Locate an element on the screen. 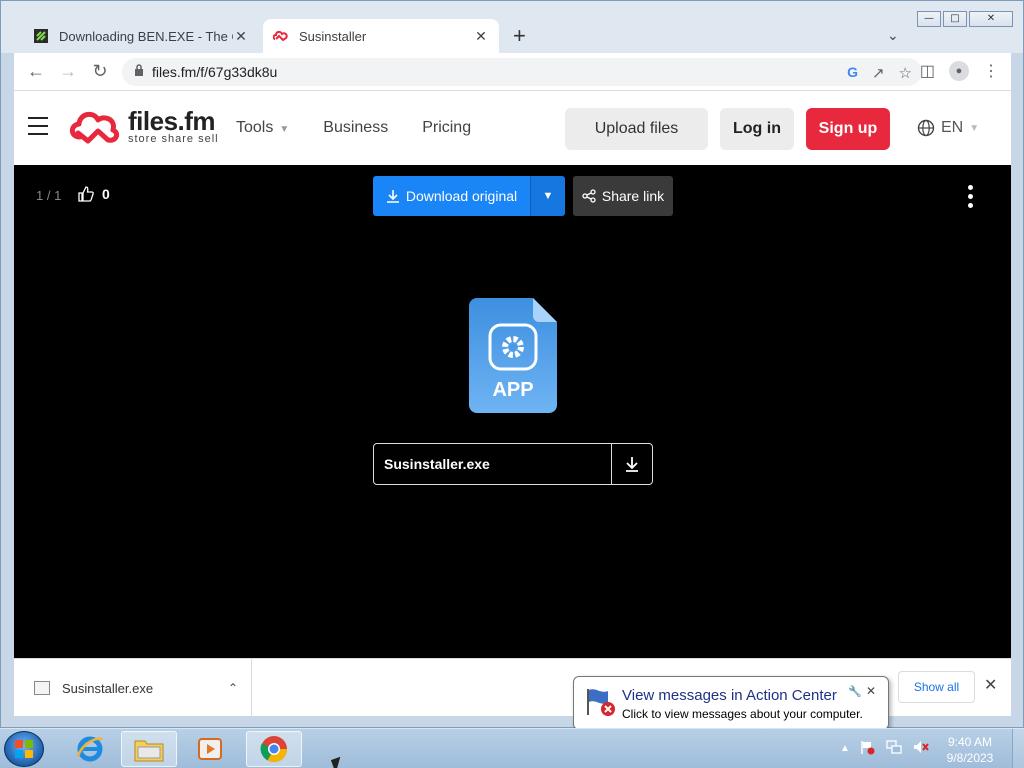 This screenshot has height=768, width=1024. tab-title: Downloading BEN.EXE - The Coll is located at coordinates (146, 36).